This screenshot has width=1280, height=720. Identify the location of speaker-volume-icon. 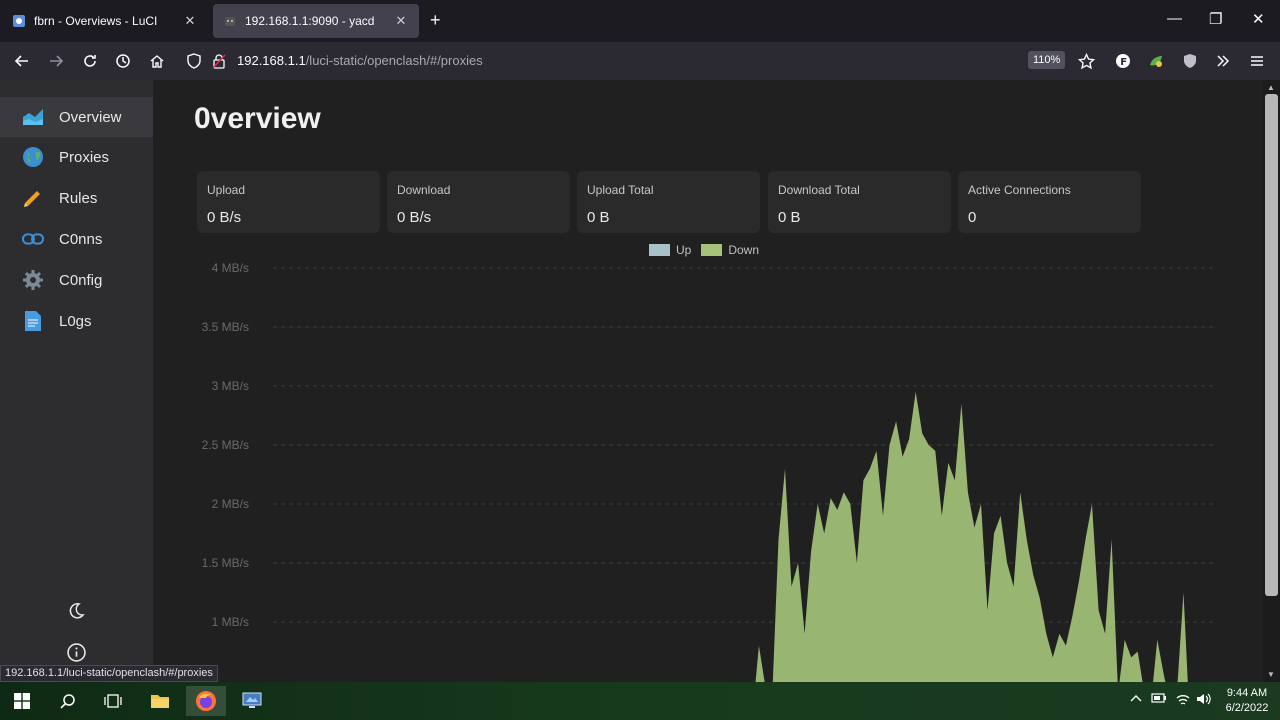
(1204, 700).